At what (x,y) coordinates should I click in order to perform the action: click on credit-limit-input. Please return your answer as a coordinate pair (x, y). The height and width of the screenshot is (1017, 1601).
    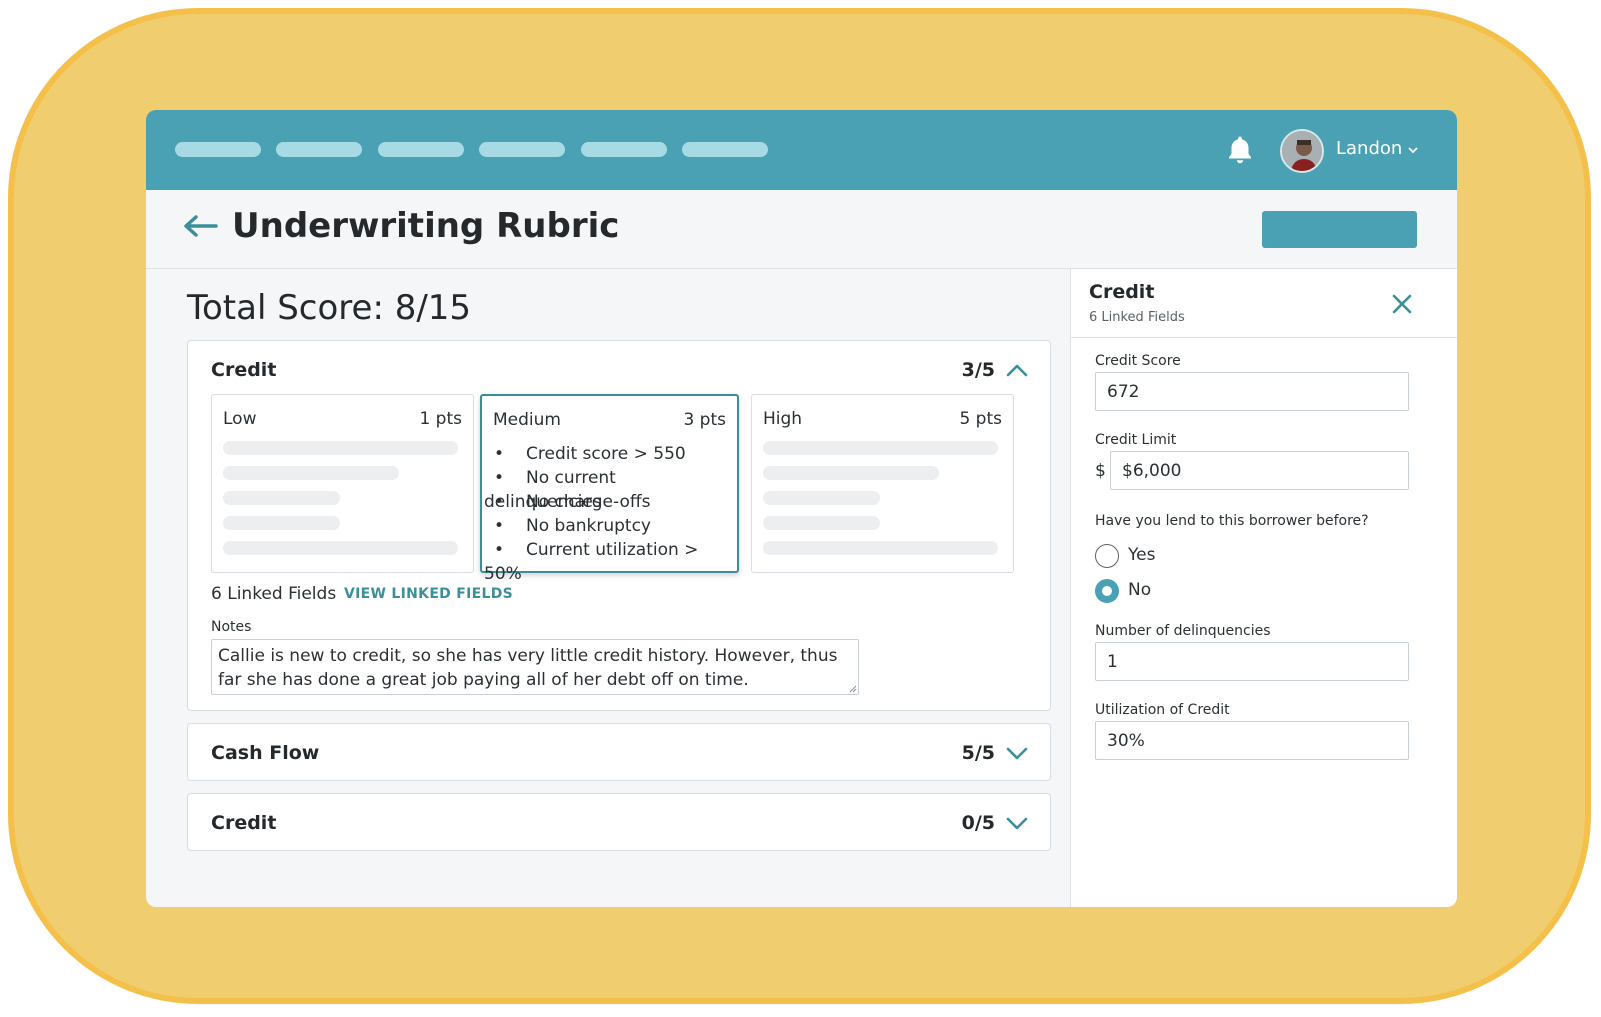
    Looking at the image, I should click on (1259, 470).